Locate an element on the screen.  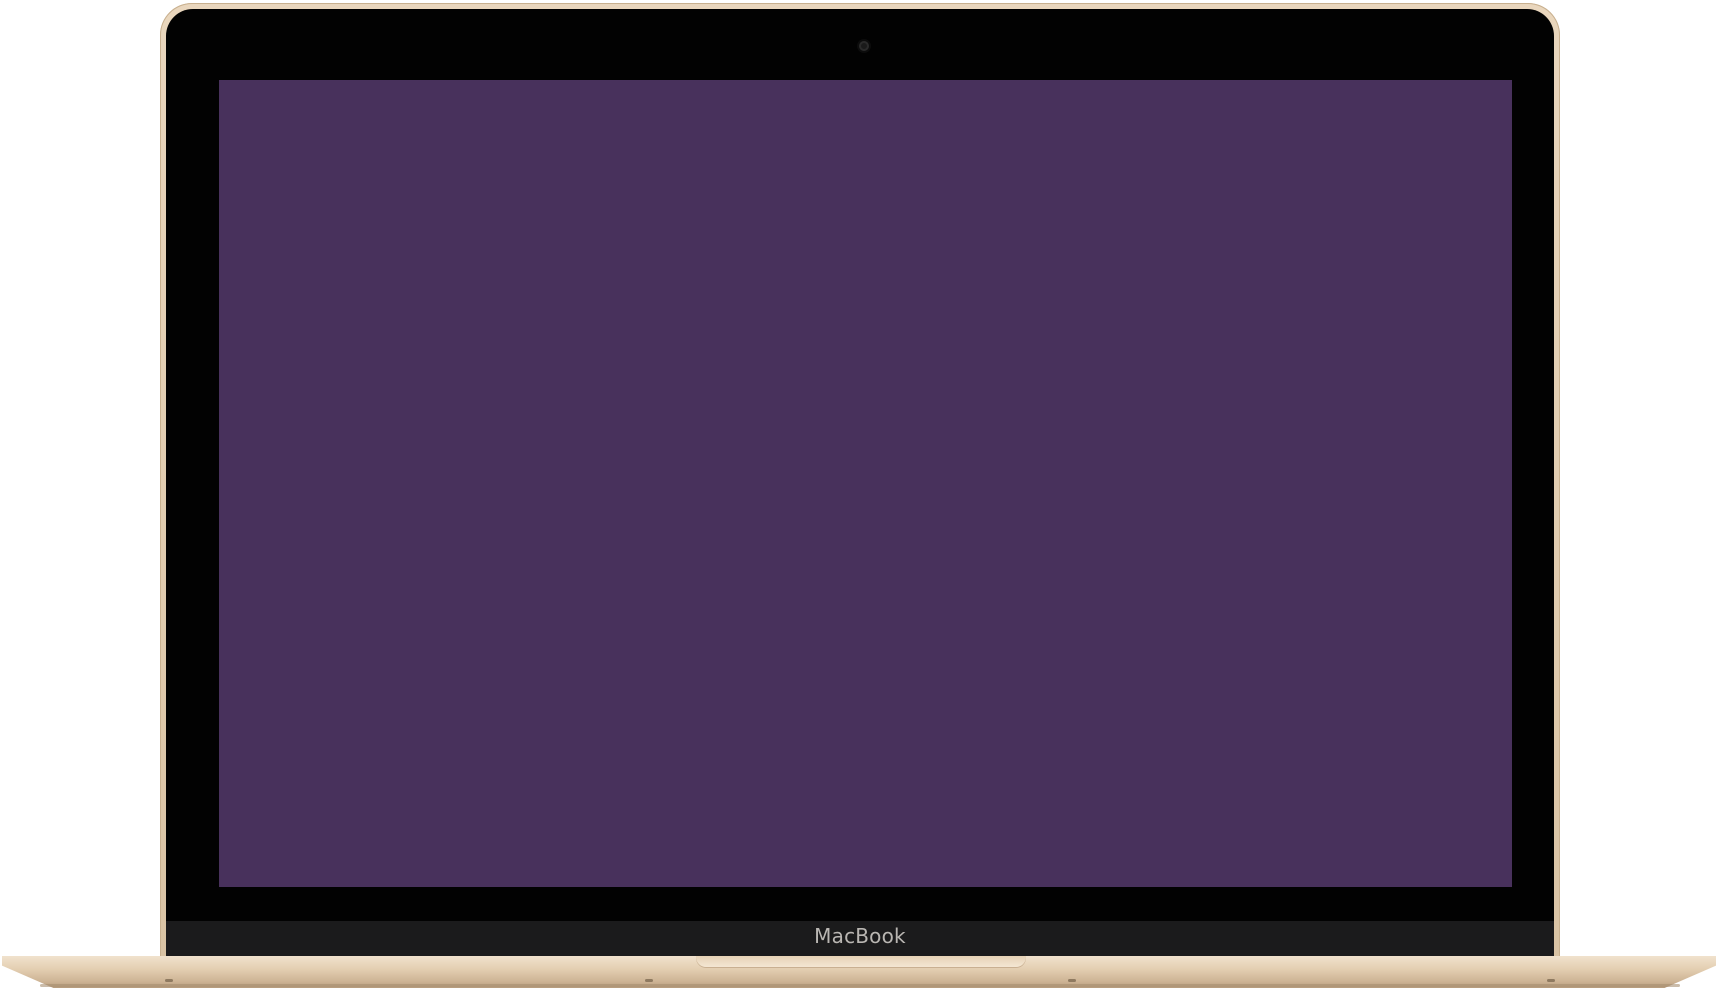
brand-label: MacBook is located at coordinates (860, 936).